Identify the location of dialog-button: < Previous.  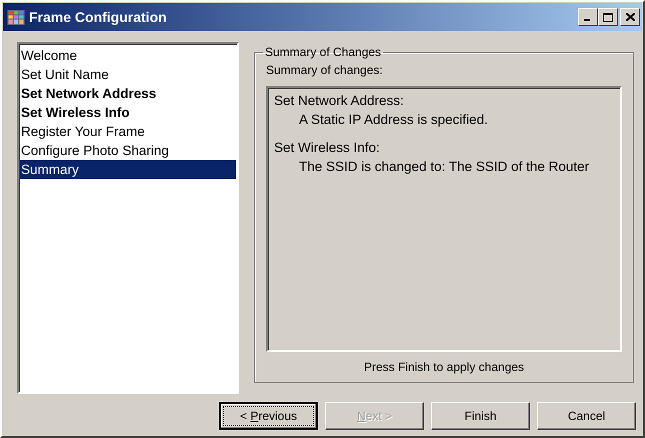
(268, 416).